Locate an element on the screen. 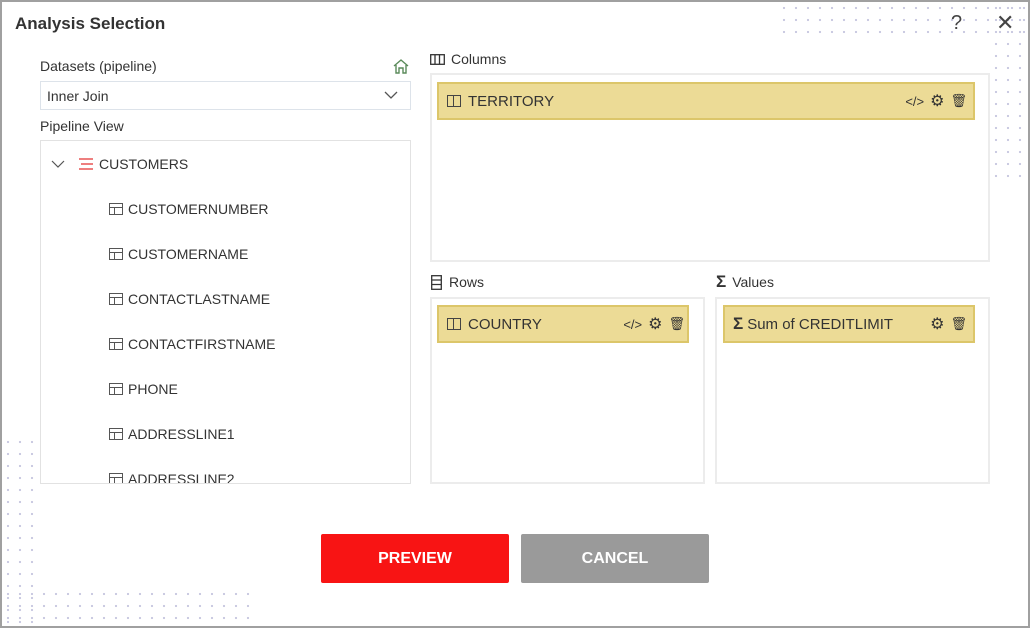 This screenshot has height=628, width=1030. columns-icon is located at coordinates (437, 59).